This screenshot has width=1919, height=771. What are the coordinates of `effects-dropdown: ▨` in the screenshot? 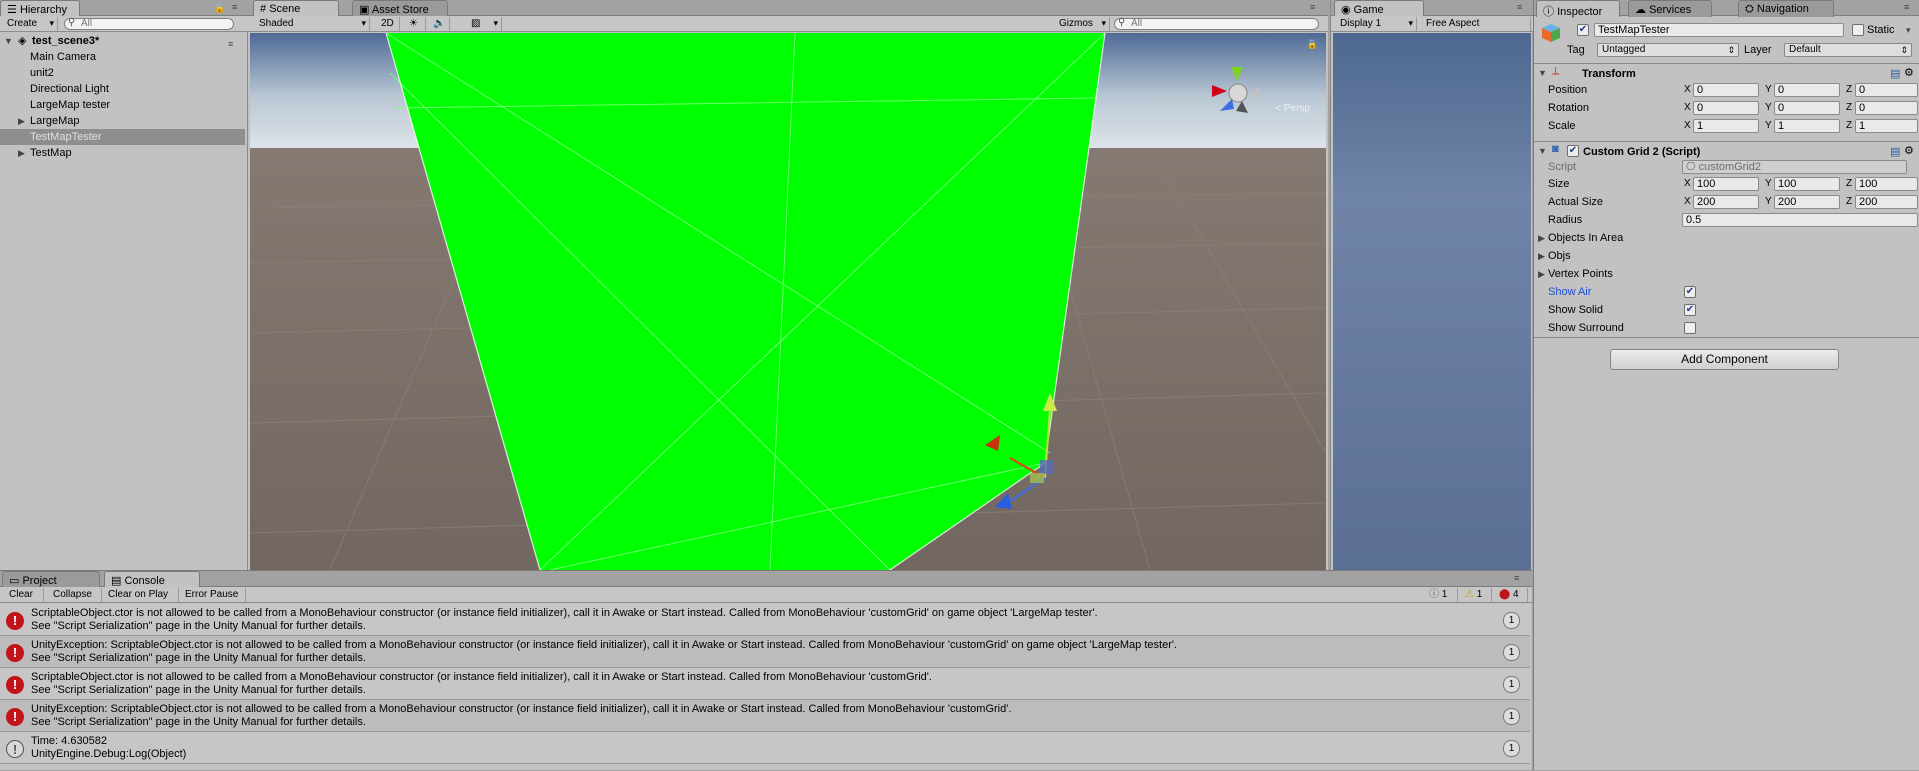 It's located at (484, 24).